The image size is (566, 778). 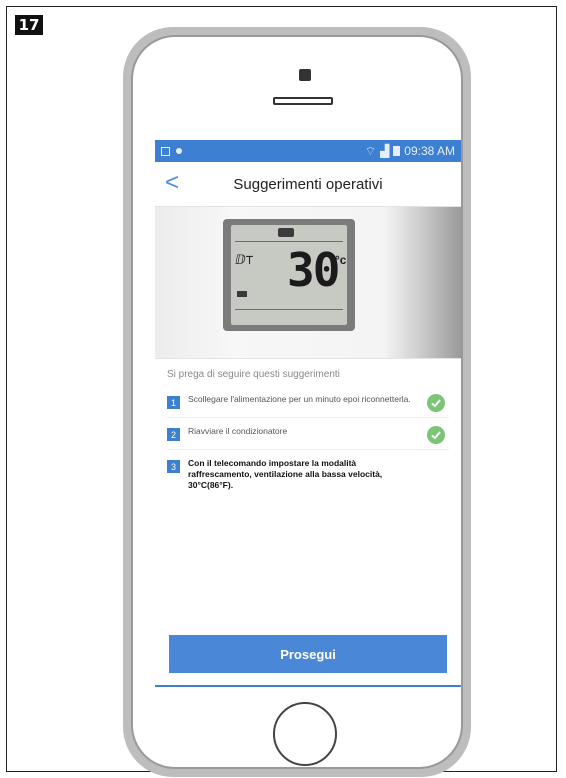 What do you see at coordinates (173, 402) in the screenshot?
I see `tip-number: 1` at bounding box center [173, 402].